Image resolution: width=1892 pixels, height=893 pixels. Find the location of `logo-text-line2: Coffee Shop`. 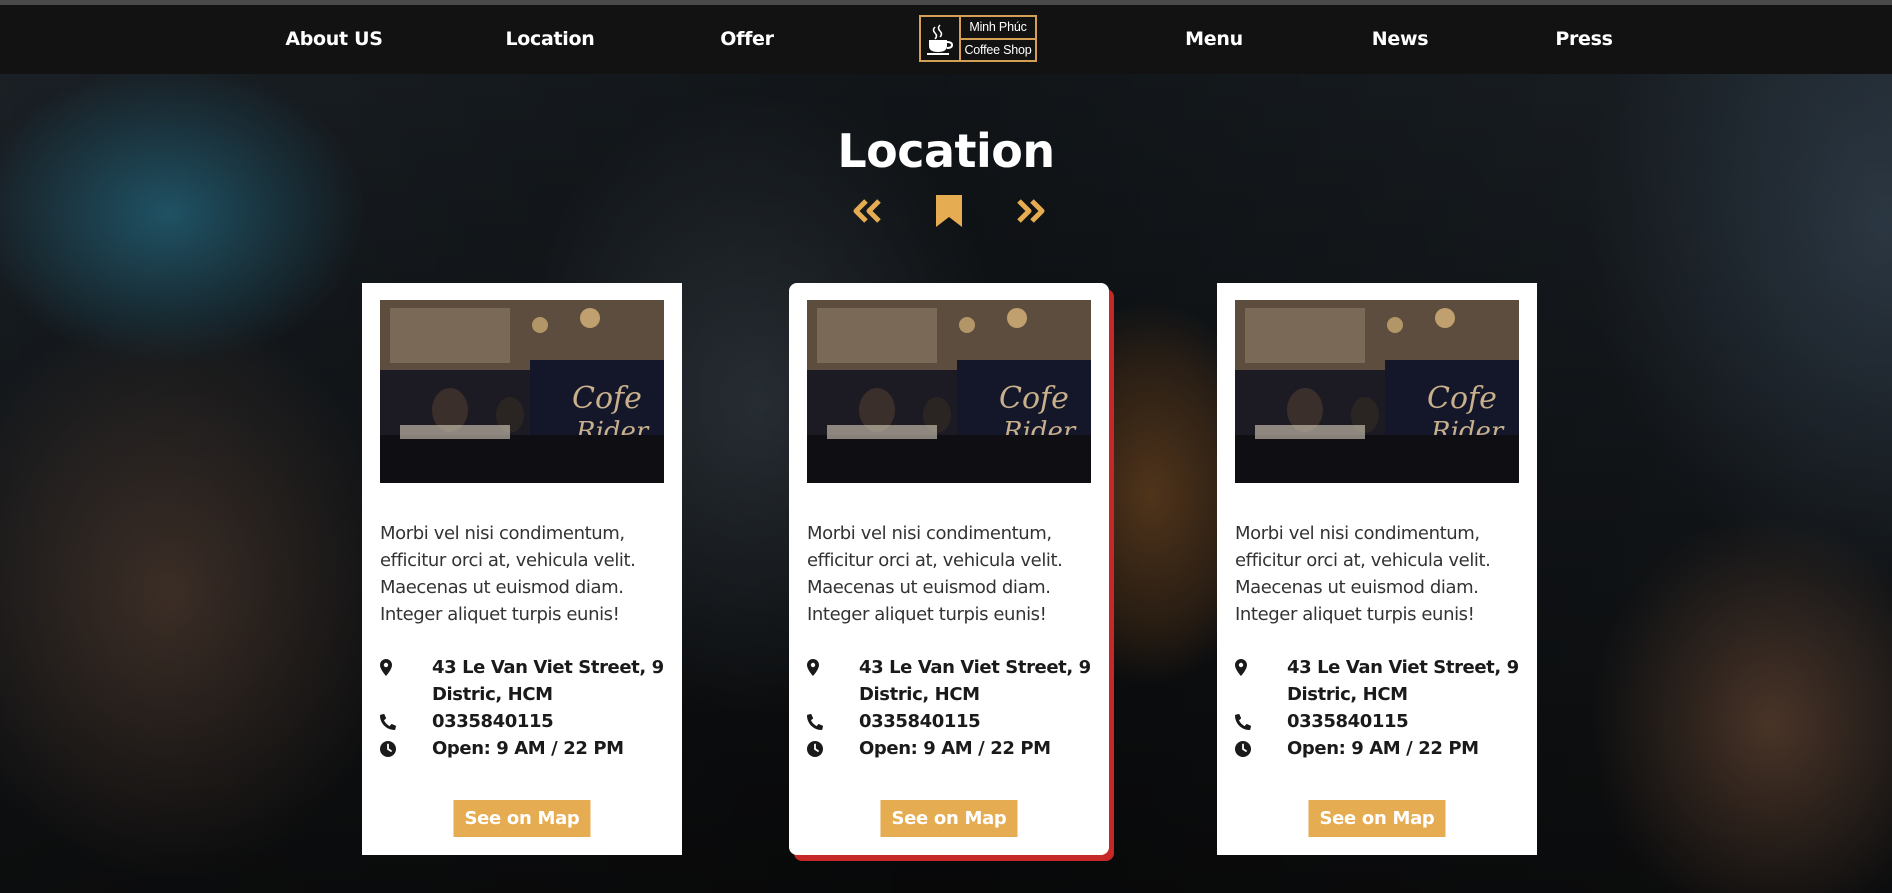

logo-text-line2: Coffee Shop is located at coordinates (998, 49).